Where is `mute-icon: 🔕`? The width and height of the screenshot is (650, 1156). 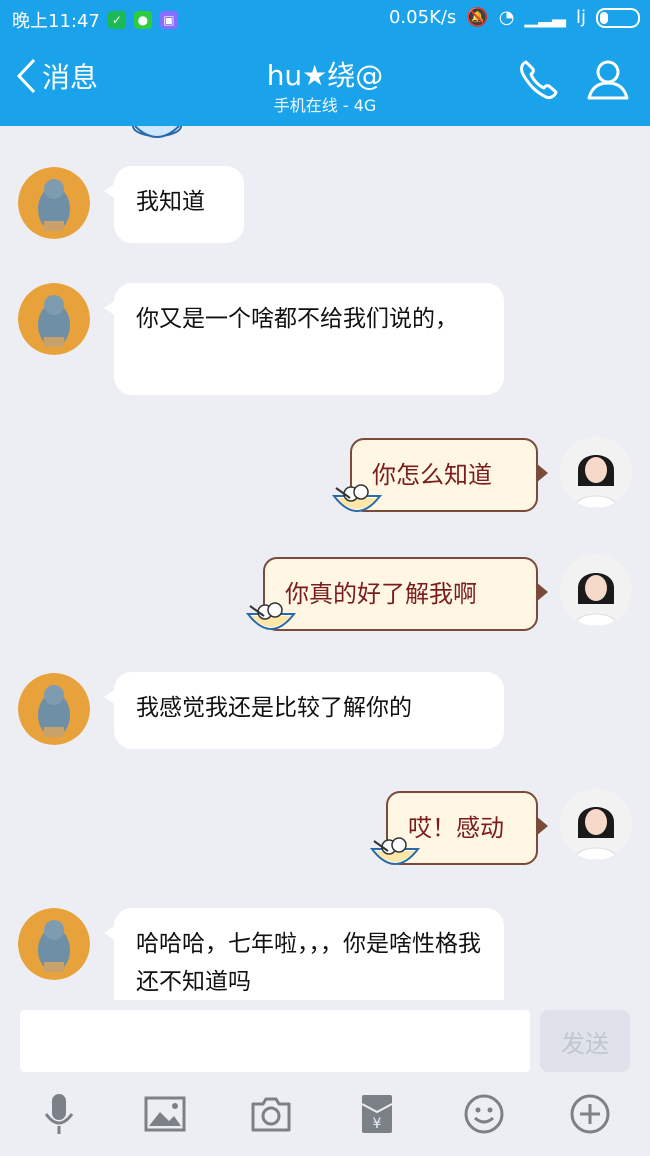 mute-icon: 🔕 is located at coordinates (477, 17).